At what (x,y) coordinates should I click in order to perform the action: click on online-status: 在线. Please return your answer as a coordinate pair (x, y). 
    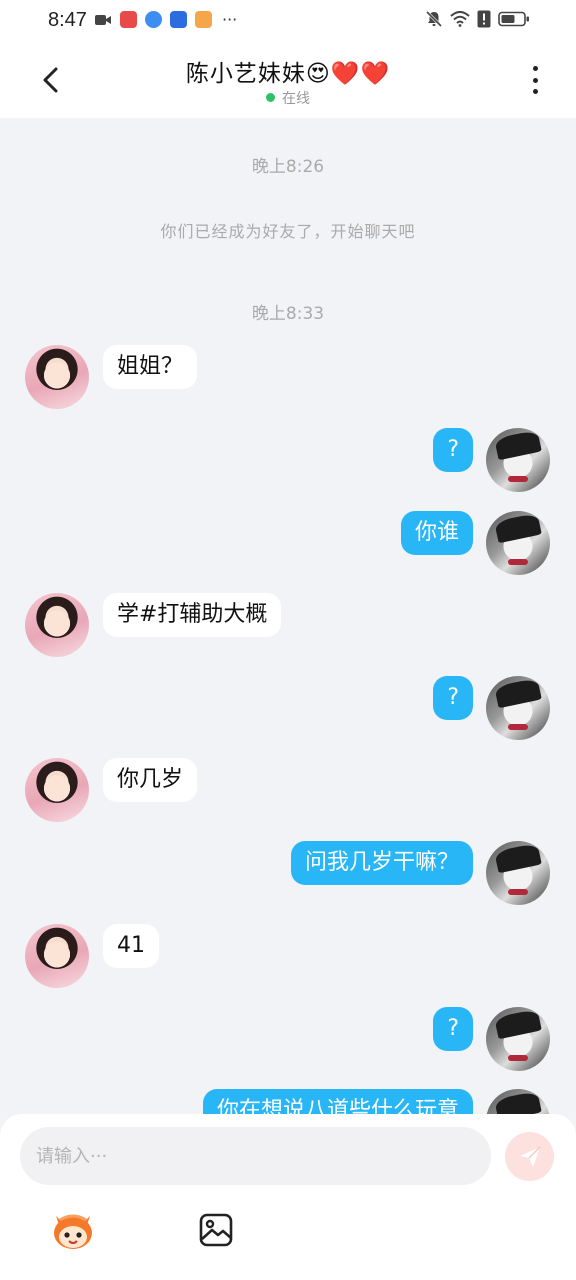
    Looking at the image, I should click on (288, 98).